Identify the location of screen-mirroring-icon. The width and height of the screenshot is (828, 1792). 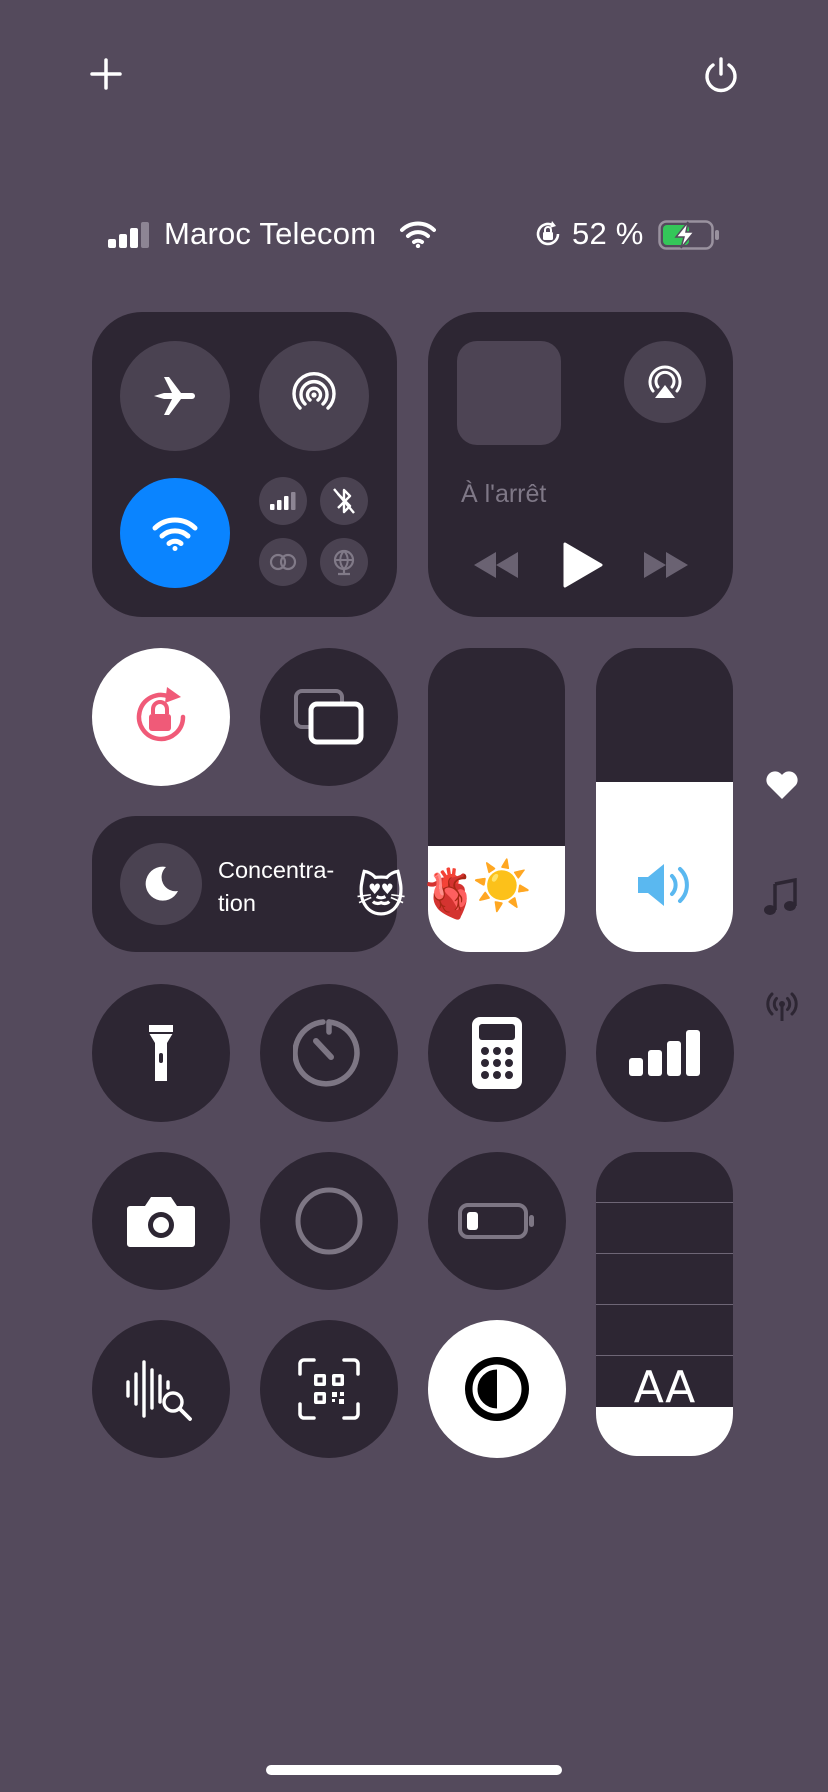
(329, 717).